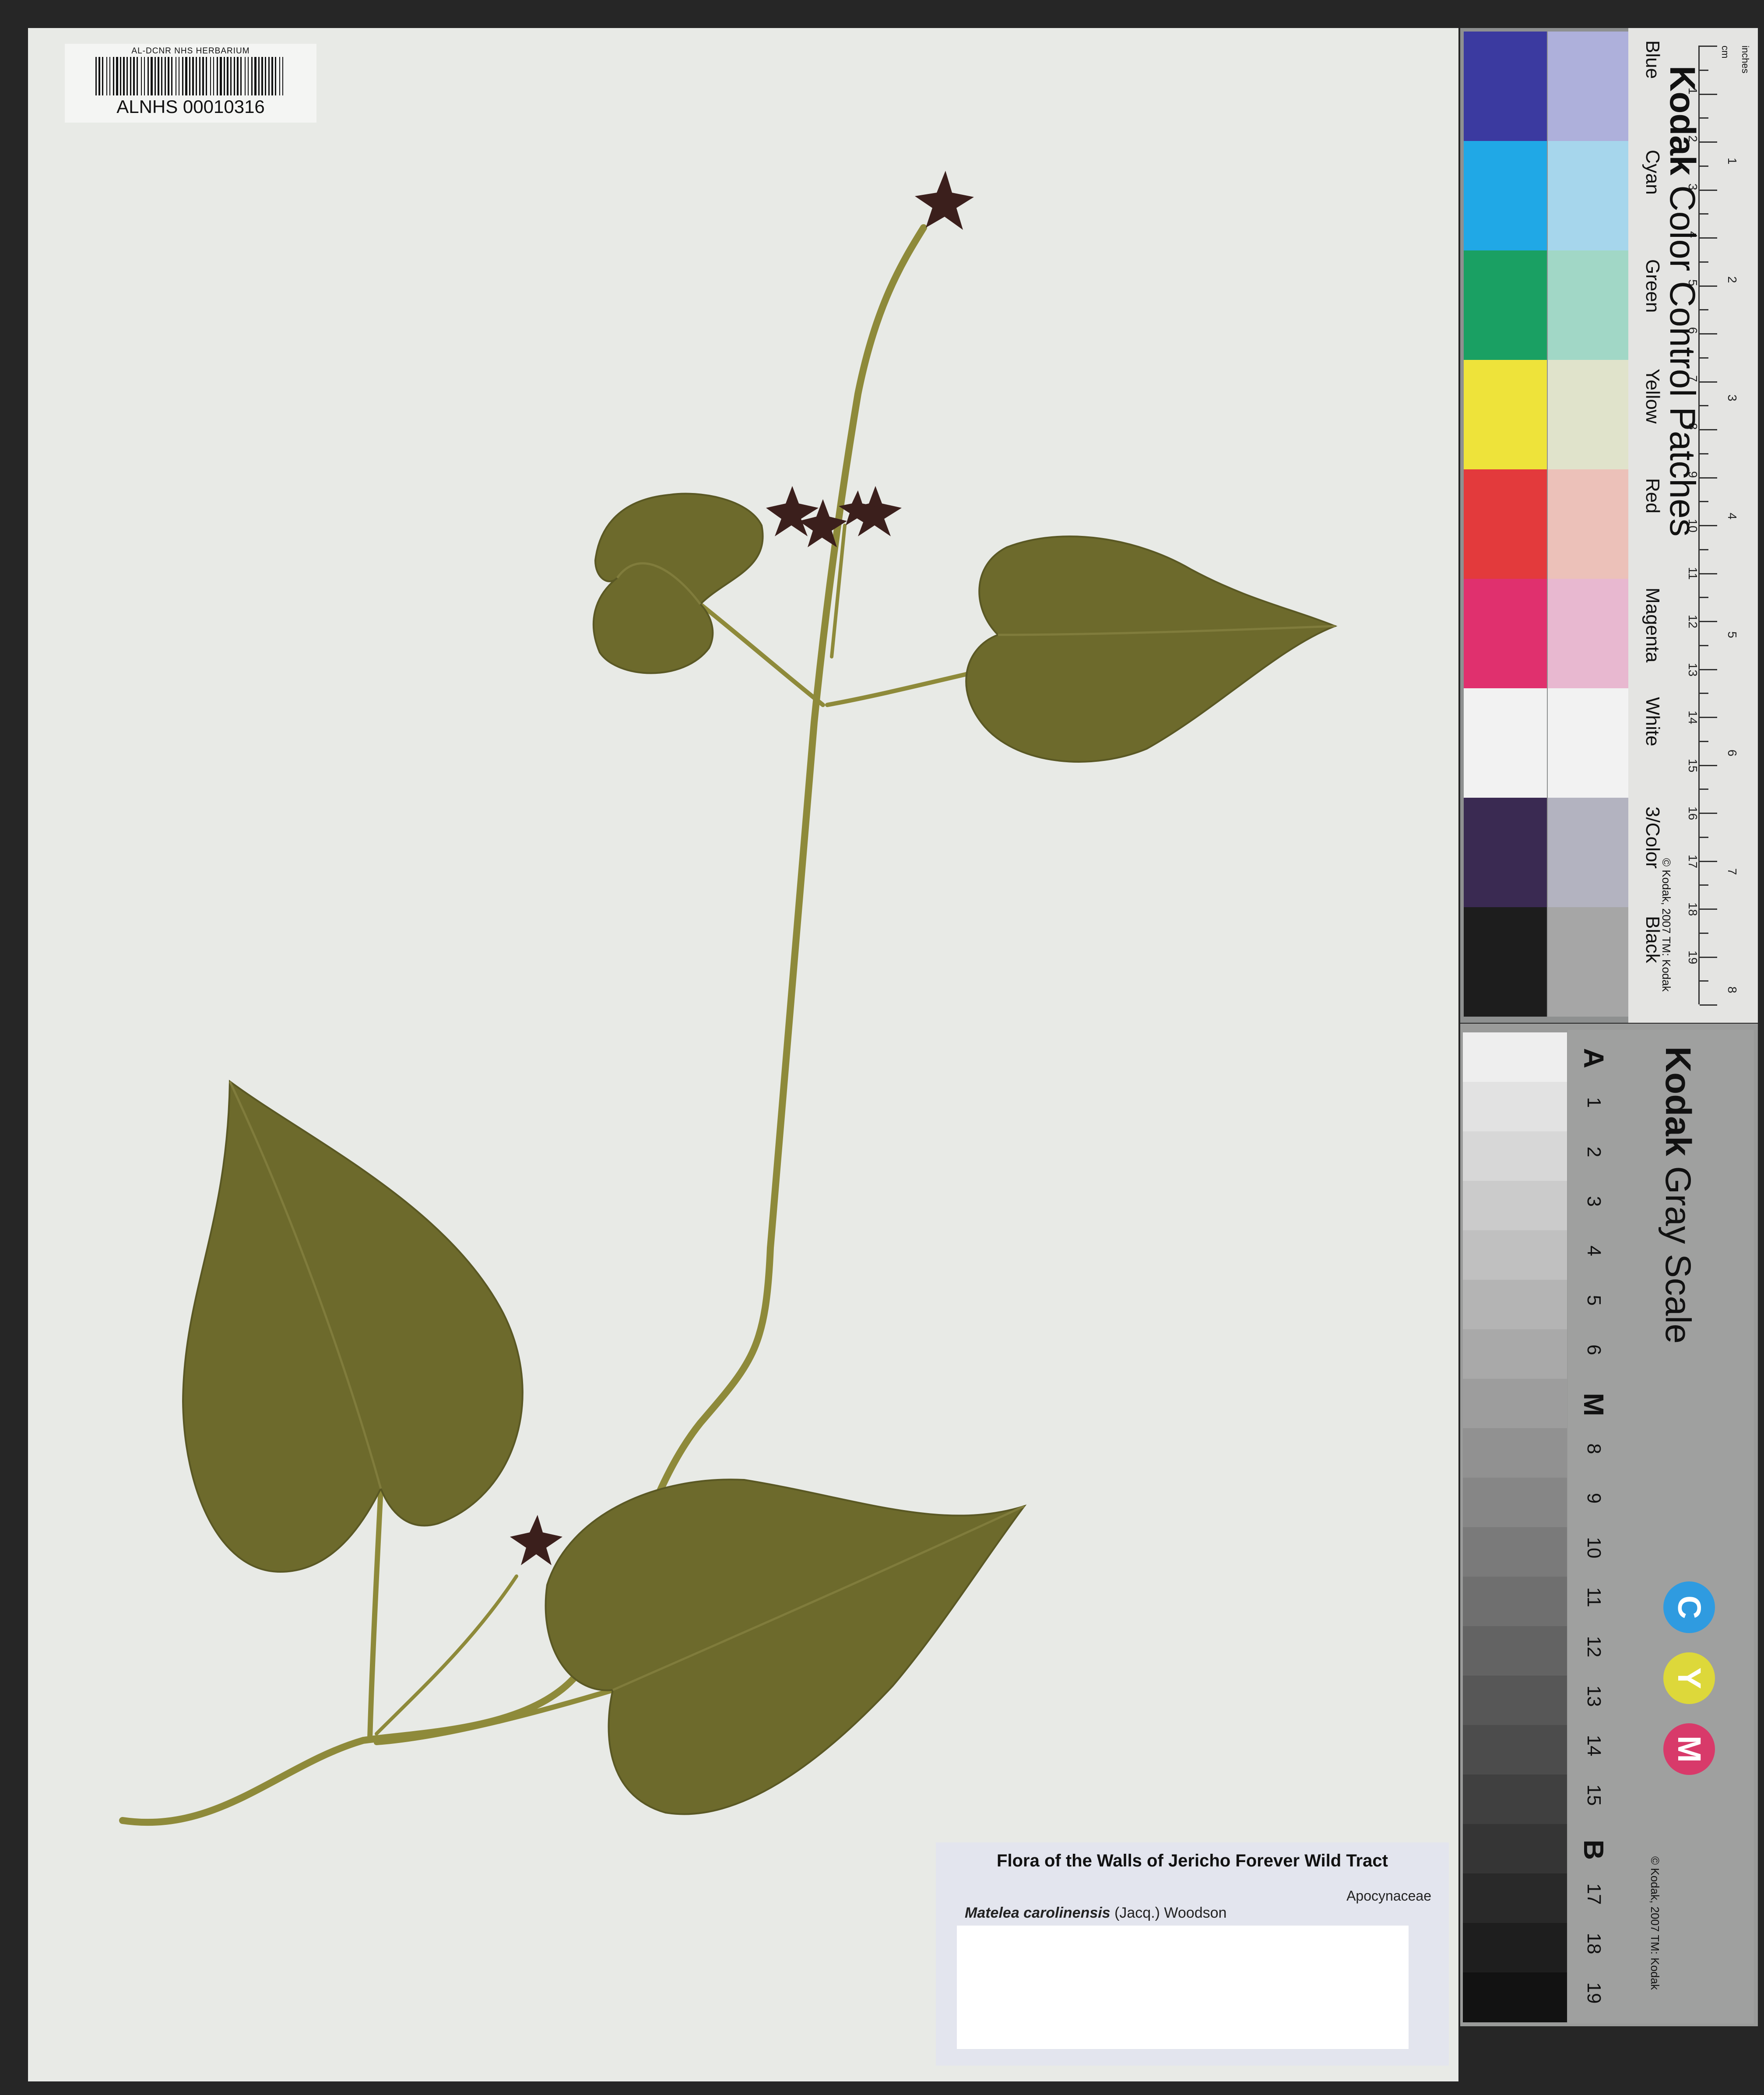 The width and height of the screenshot is (1764, 2095). Describe the element at coordinates (1590, 852) in the screenshot. I see `patch-3color-light` at that location.